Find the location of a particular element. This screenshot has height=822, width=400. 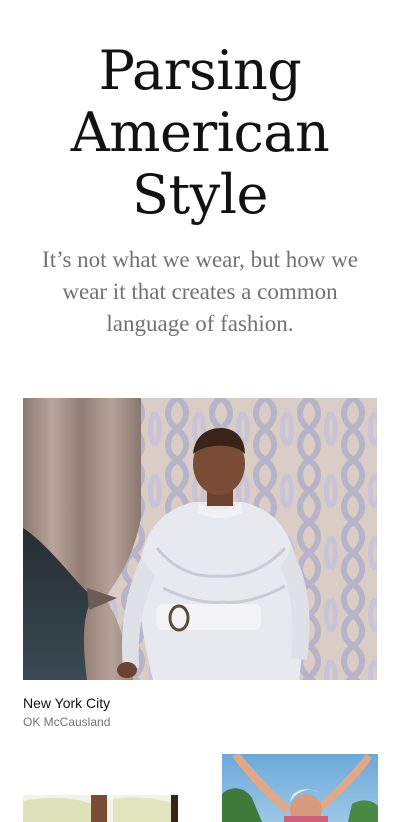

thumbnail-photo-left is located at coordinates (100, 808).